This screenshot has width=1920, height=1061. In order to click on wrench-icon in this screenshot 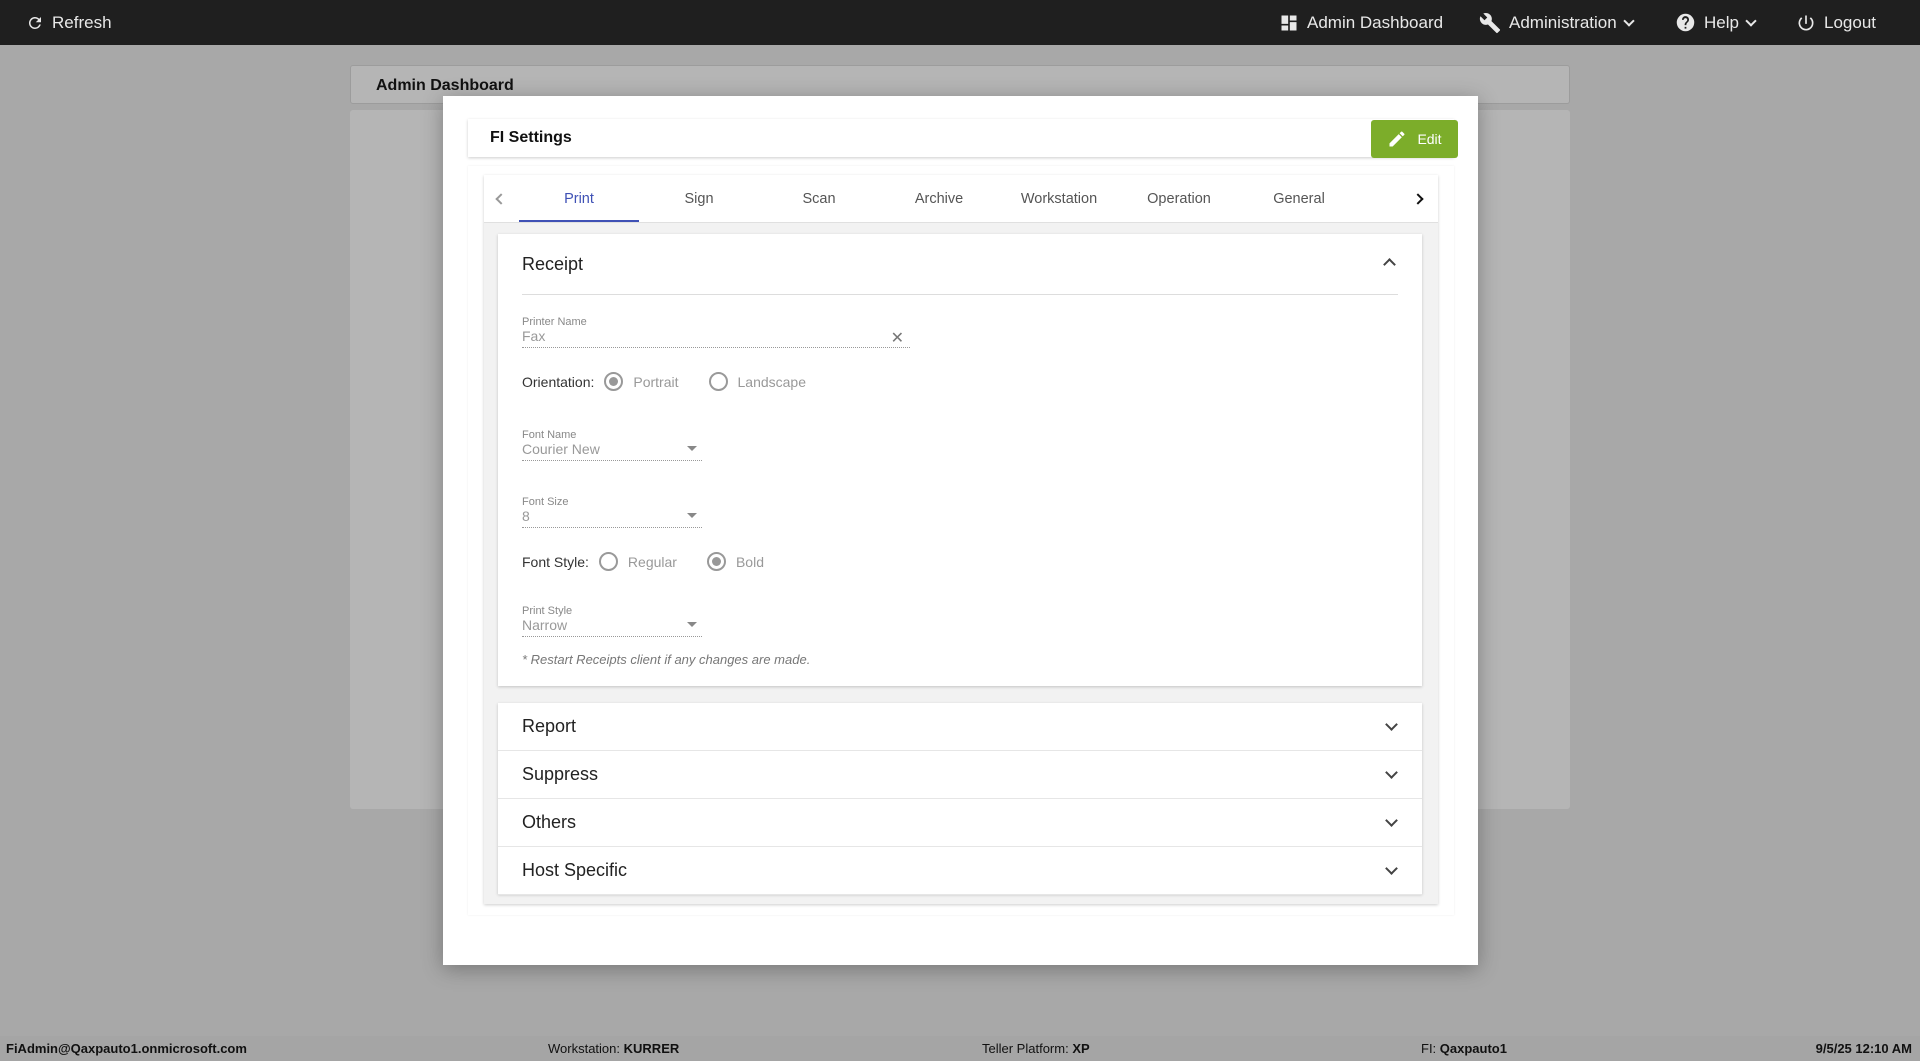, I will do `click(1490, 22)`.